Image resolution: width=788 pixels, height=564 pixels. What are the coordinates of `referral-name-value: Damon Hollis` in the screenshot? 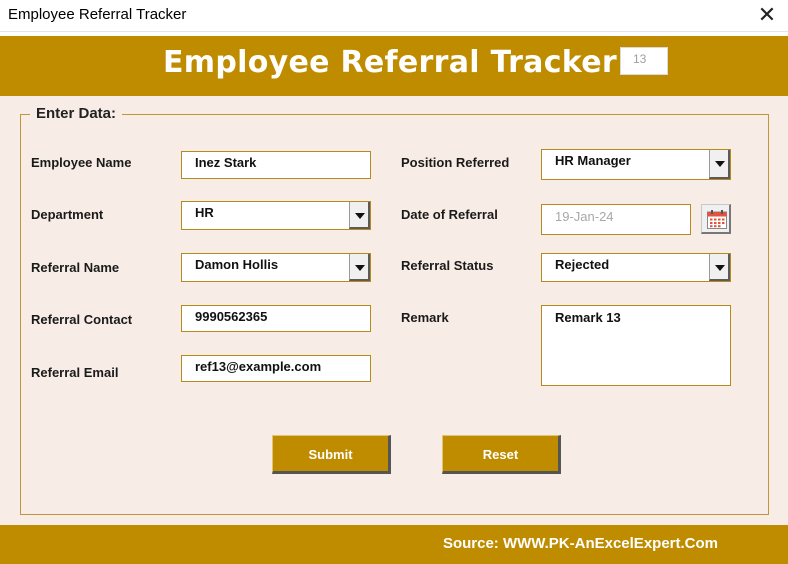 It's located at (237, 264).